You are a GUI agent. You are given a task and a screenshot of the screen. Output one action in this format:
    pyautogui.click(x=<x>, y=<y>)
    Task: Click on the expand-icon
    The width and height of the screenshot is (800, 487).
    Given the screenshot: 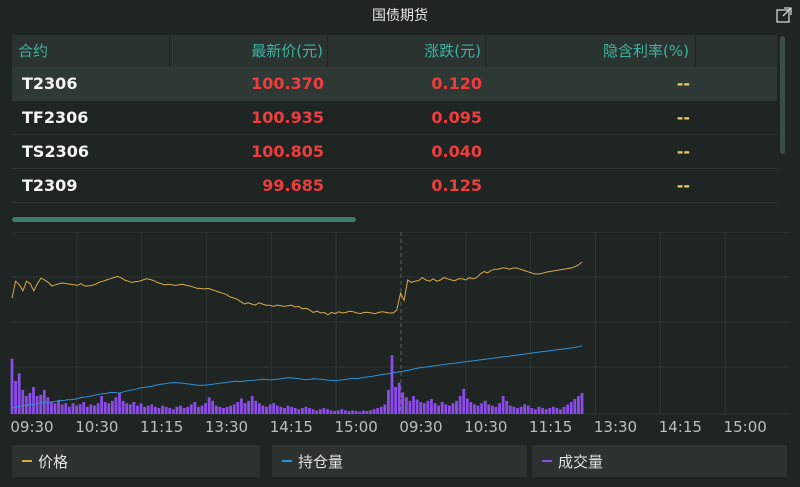 What is the action you would take?
    pyautogui.click(x=784, y=15)
    